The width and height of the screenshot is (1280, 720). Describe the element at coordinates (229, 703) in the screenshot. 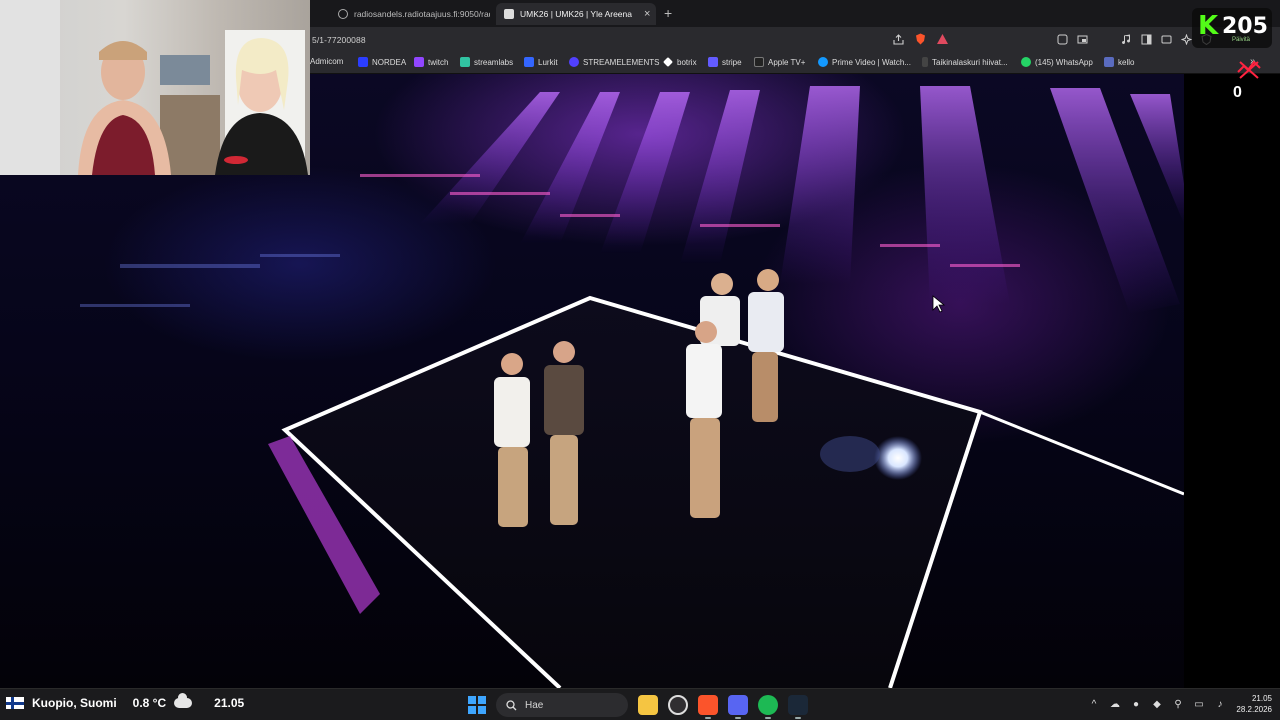

I see `weather-time: 21.05` at that location.